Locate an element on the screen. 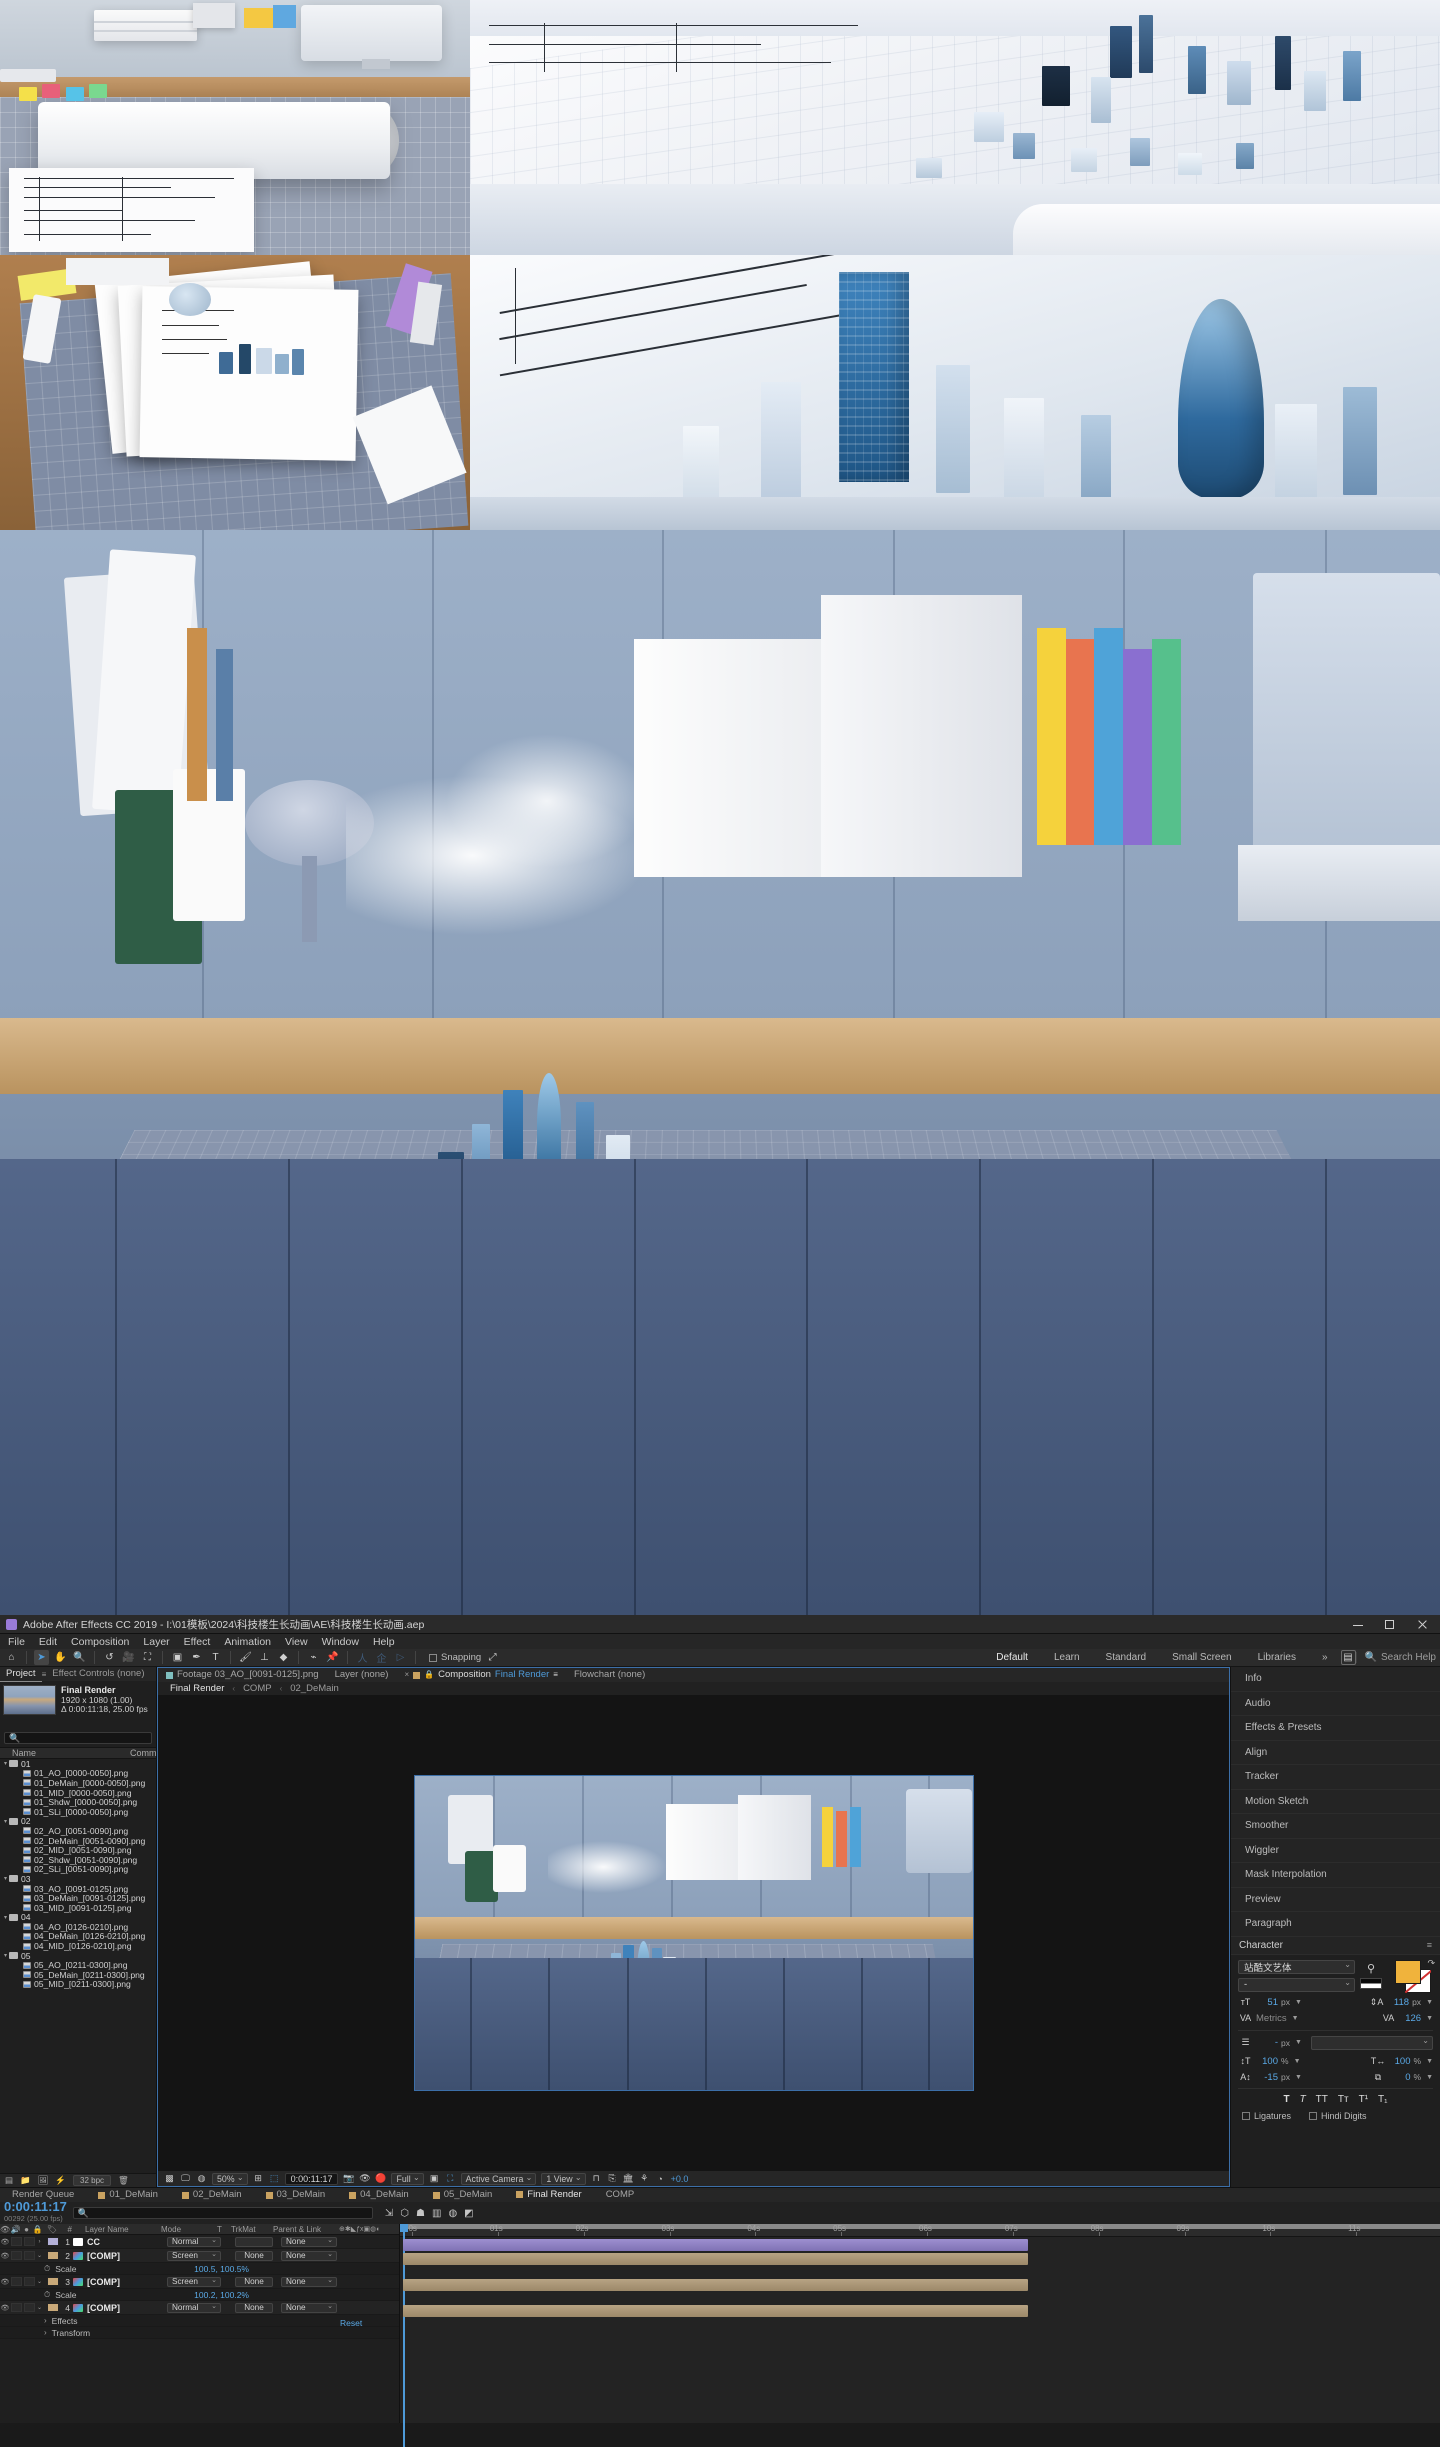  timeline-tab-04-demain: 04_DeMain is located at coordinates (379, 2195).